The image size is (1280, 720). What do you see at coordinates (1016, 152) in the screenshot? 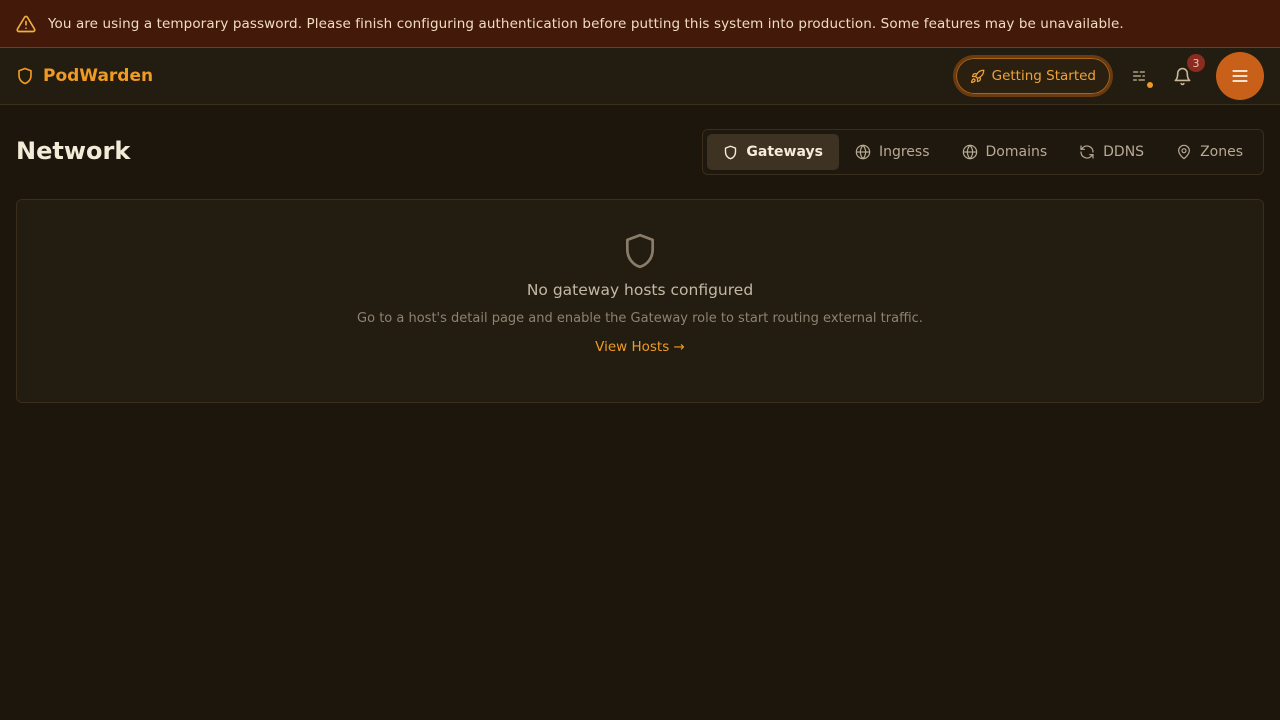
I see `tab-label: Domains` at bounding box center [1016, 152].